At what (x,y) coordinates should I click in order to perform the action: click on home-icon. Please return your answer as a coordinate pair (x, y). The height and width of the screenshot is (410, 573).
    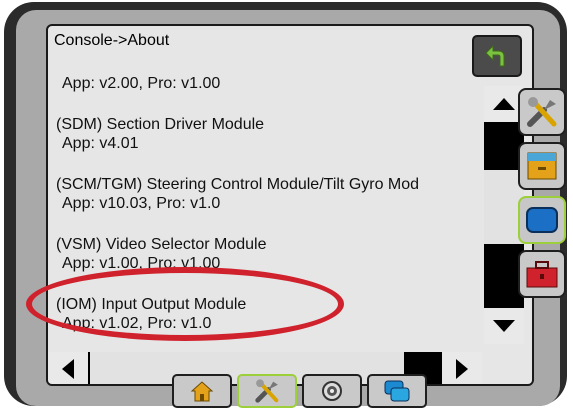
    Looking at the image, I should click on (202, 391).